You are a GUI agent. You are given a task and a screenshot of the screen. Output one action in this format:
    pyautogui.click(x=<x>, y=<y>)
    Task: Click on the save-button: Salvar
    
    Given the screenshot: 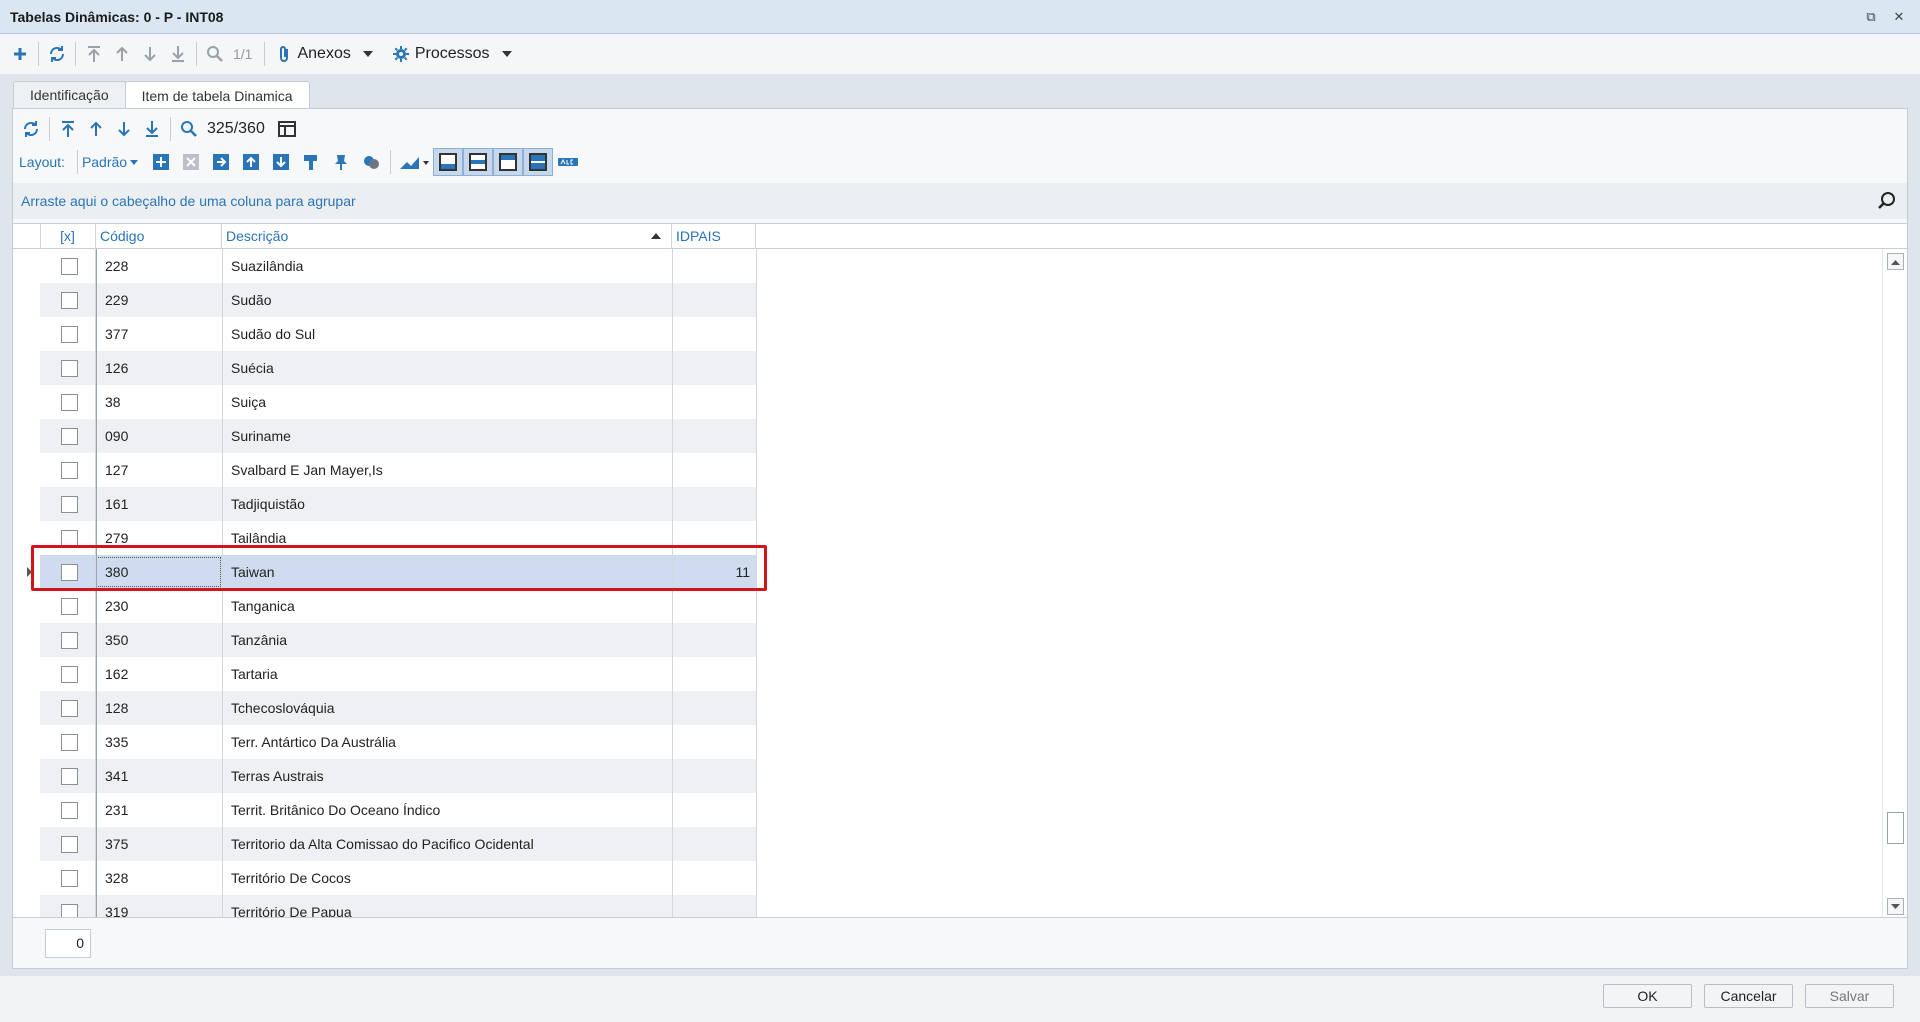 What is the action you would take?
    pyautogui.click(x=1849, y=996)
    